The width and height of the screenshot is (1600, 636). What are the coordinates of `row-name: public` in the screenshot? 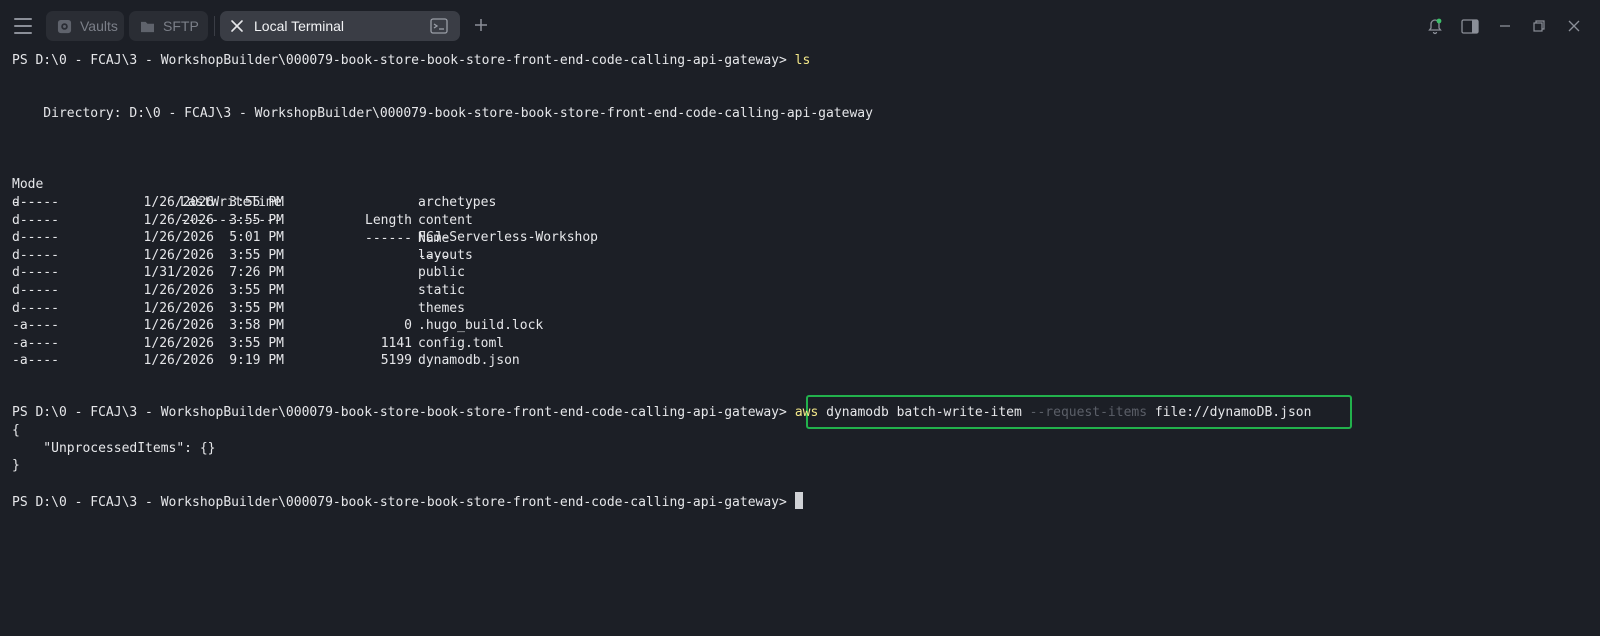 It's located at (441, 273).